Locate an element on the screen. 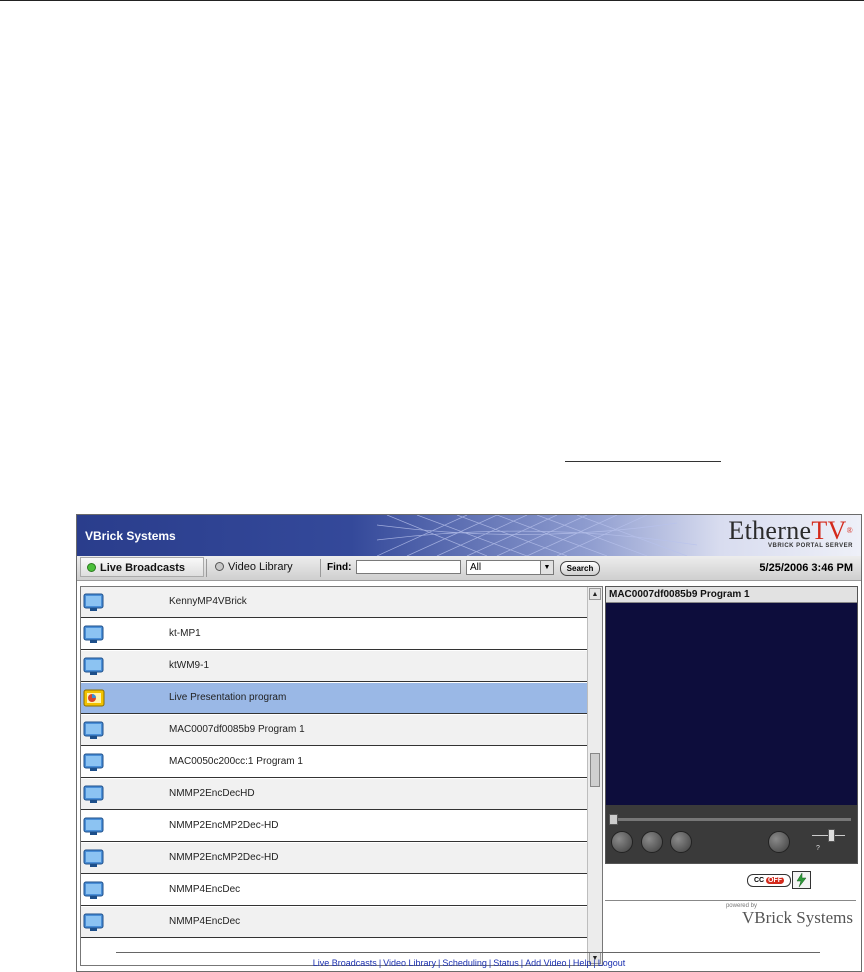 Image resolution: width=864 pixels, height=972 pixels. list-scrollbar: ▲ ▼ is located at coordinates (594, 776).